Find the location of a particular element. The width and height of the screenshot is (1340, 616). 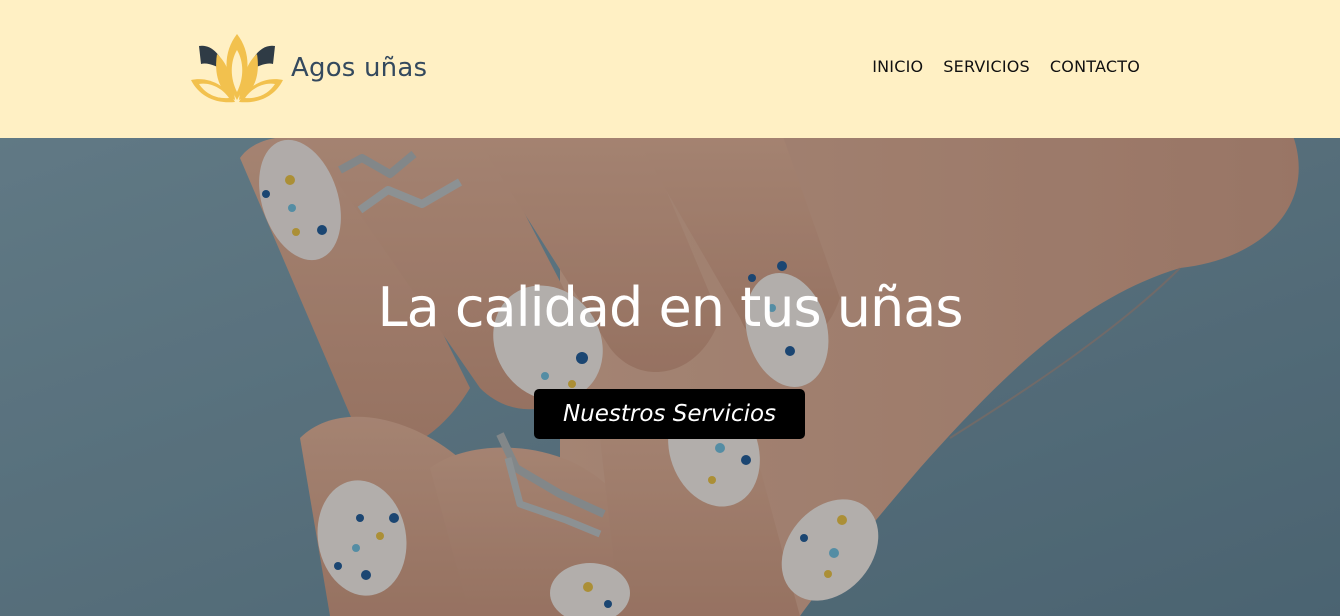

hero-title: La calidad en tus uñas is located at coordinates (670, 307).